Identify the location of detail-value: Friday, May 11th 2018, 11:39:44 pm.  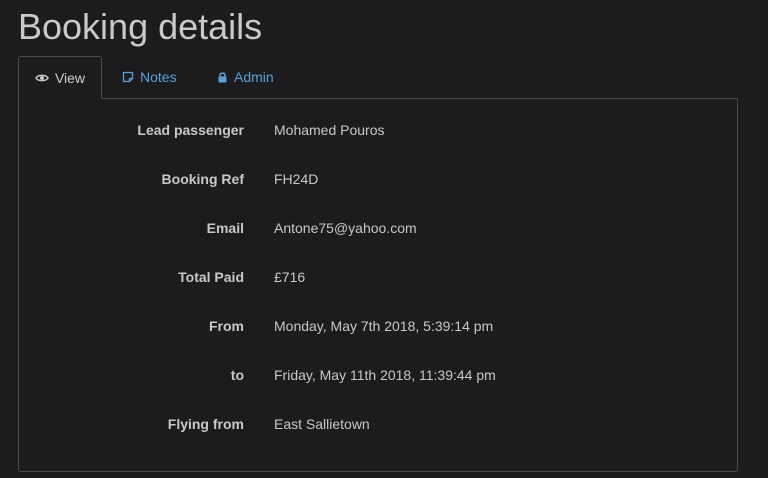
(385, 375).